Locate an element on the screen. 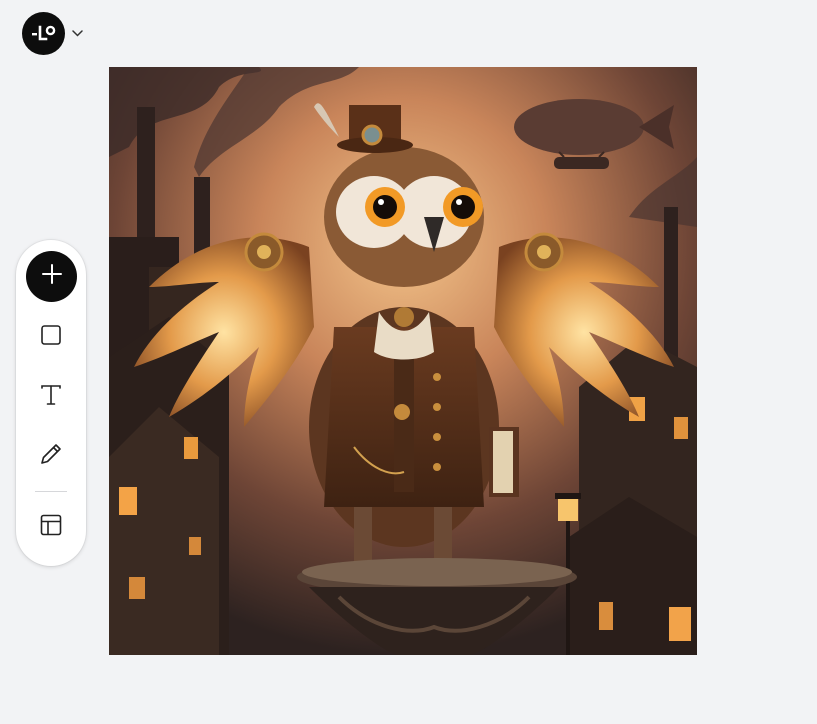 This screenshot has height=724, width=817. toolbar-divider is located at coordinates (51, 491).